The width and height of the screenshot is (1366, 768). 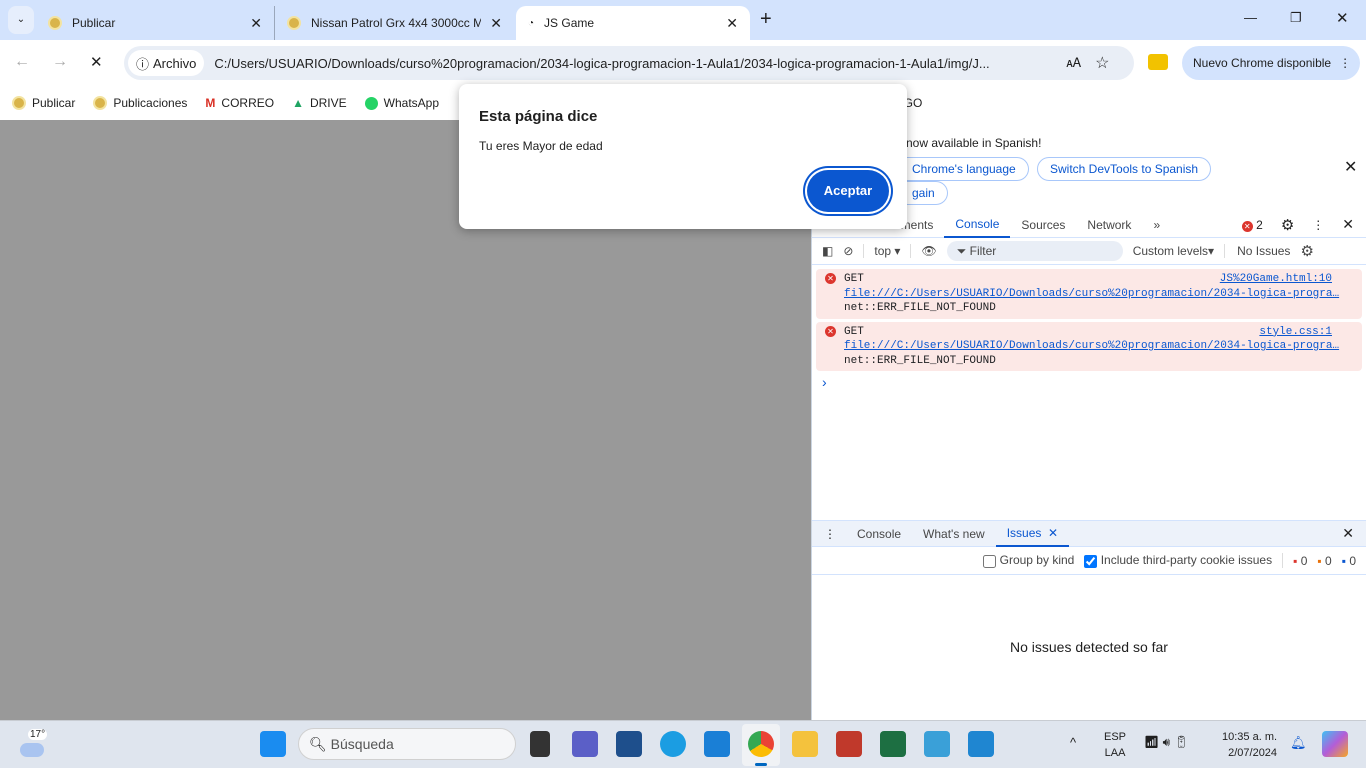 I want to click on third-party-checkbox: Include third-party cookie issues, so click(x=1184, y=560).